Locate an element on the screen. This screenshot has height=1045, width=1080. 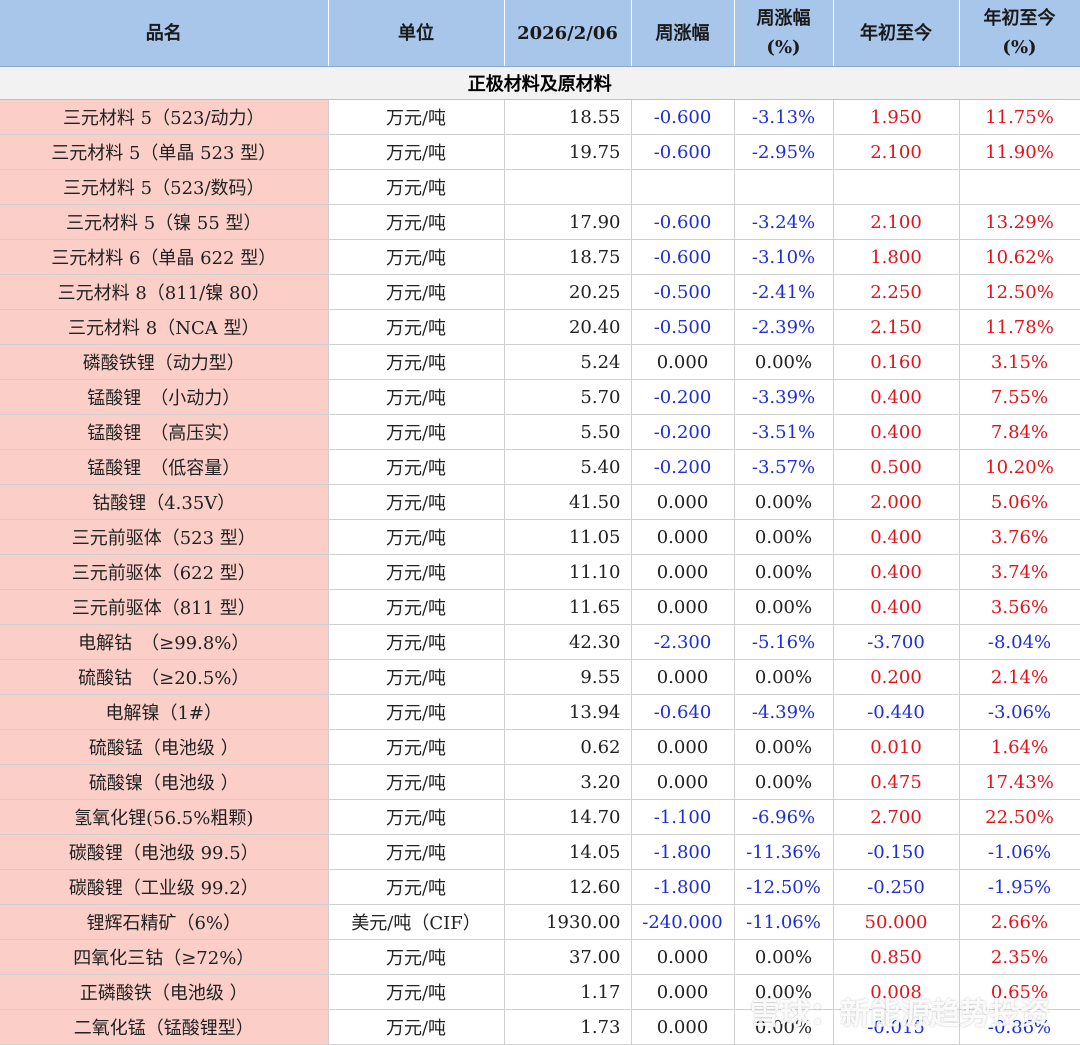
price-cell: 18.75 is located at coordinates (568, 257).